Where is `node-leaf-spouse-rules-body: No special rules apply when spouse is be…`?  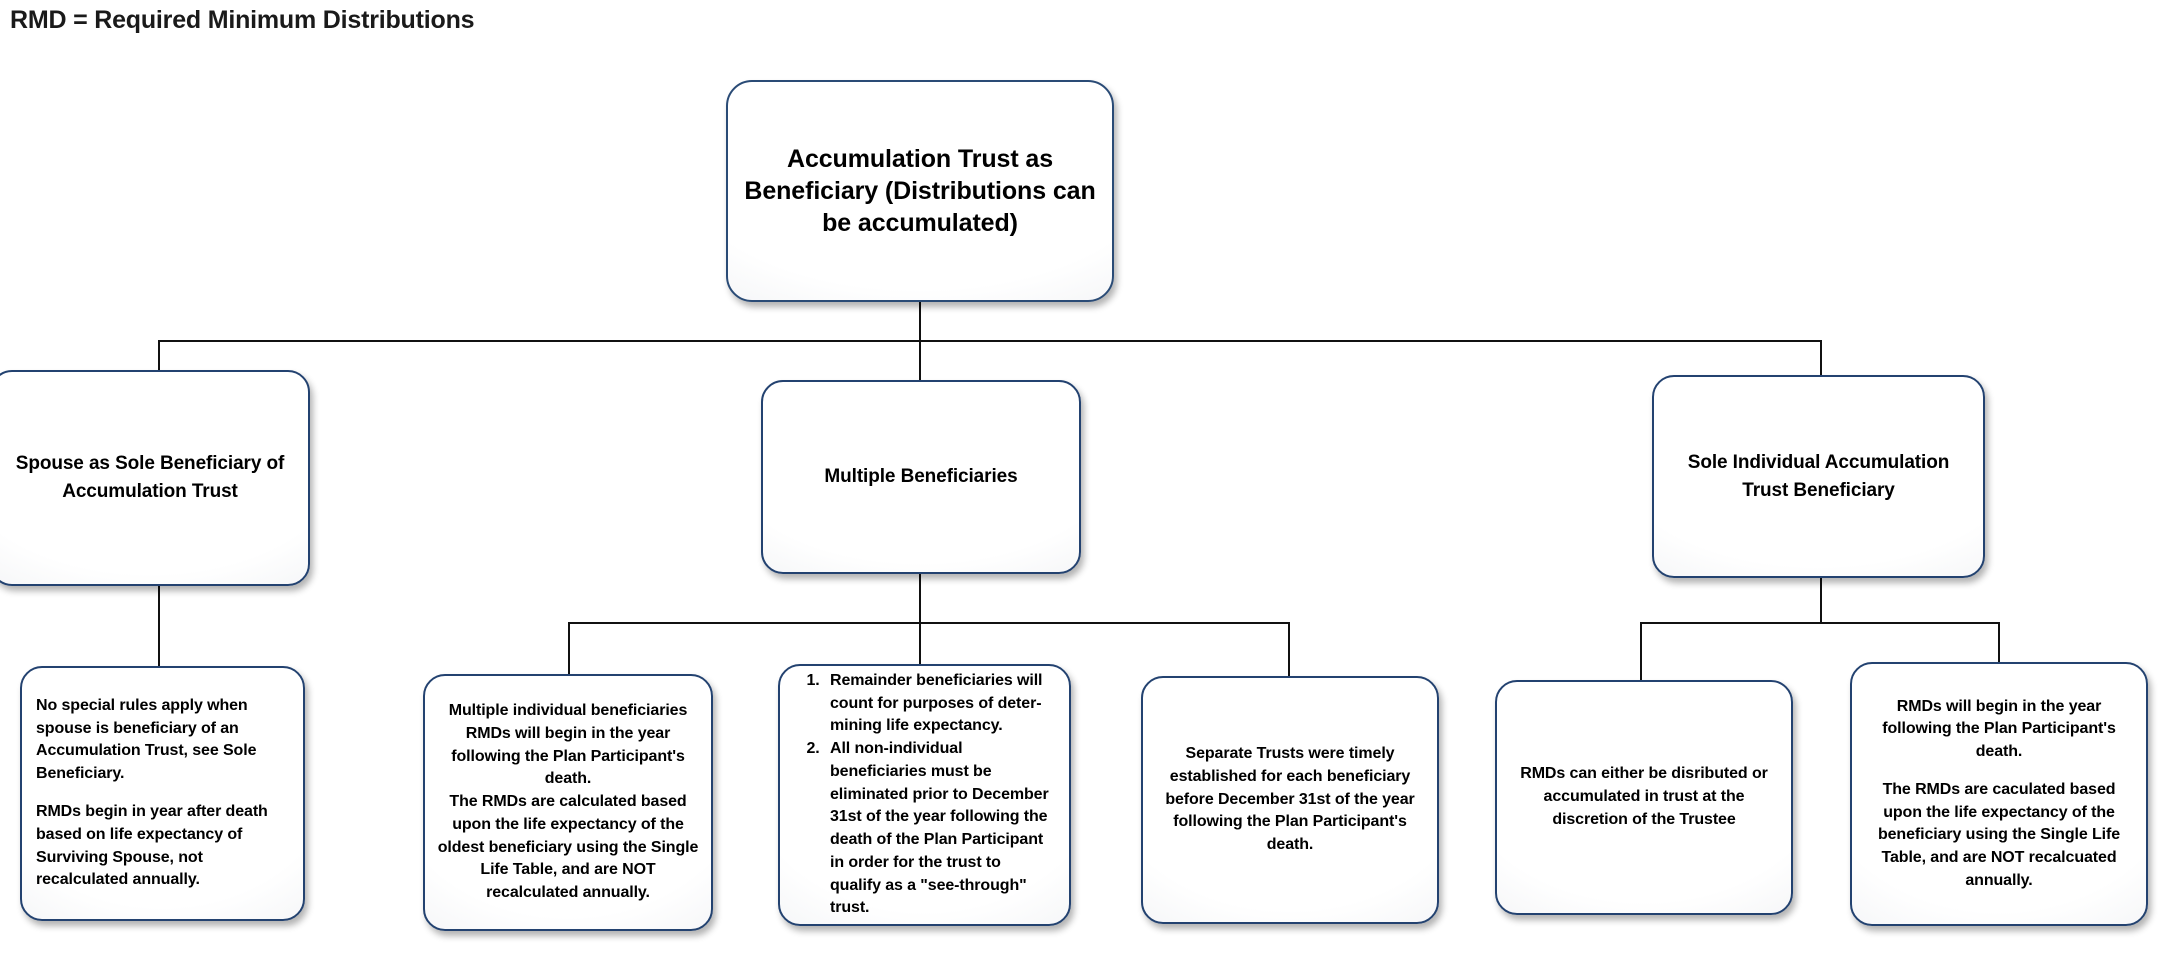 node-leaf-spouse-rules-body: No special rules apply when spouse is be… is located at coordinates (162, 793).